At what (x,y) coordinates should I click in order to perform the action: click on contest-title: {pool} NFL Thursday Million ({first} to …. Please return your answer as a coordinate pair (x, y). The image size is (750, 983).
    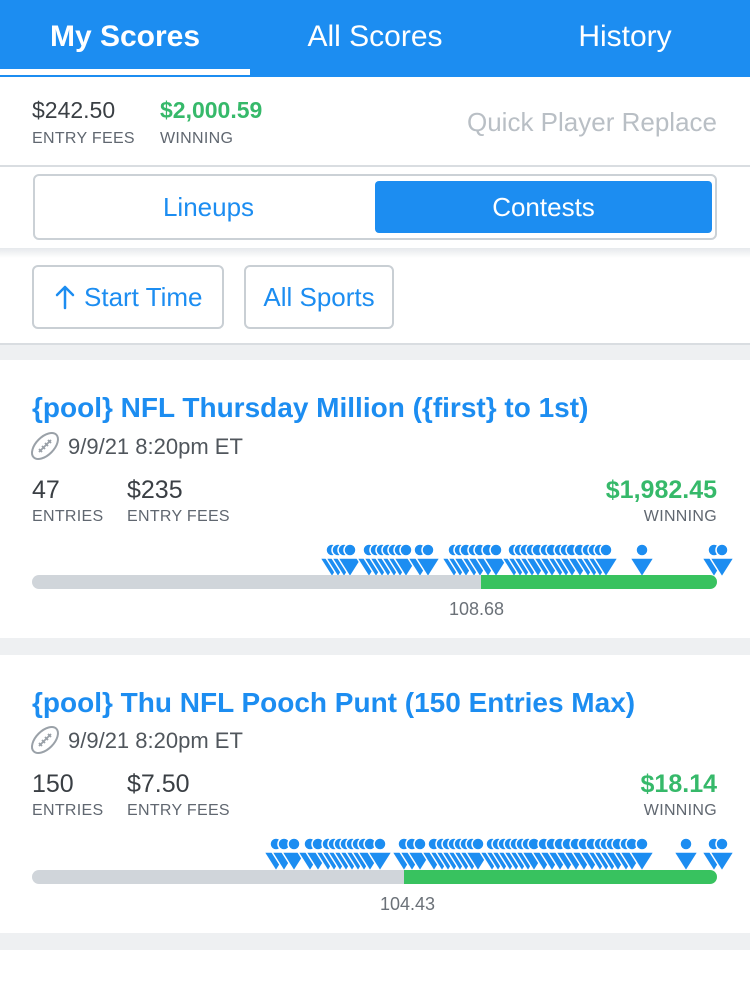
    Looking at the image, I should click on (310, 408).